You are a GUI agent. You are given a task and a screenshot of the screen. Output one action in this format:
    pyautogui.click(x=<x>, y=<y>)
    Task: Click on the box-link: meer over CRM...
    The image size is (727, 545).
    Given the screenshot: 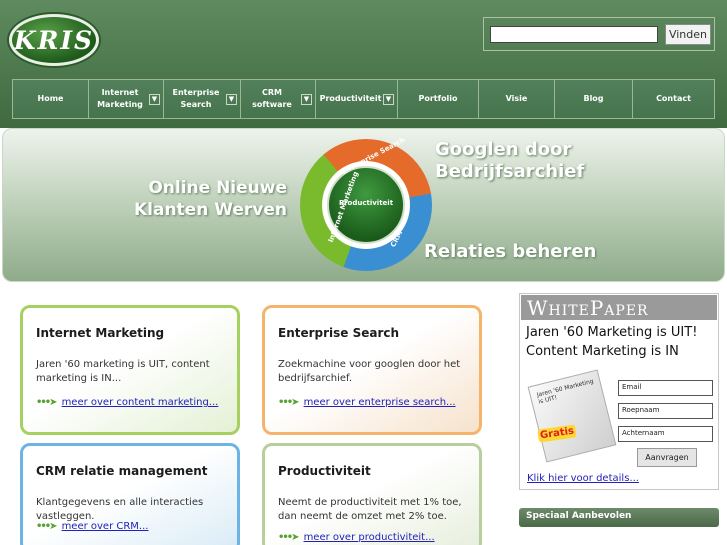 What is the action you would take?
    pyautogui.click(x=105, y=526)
    